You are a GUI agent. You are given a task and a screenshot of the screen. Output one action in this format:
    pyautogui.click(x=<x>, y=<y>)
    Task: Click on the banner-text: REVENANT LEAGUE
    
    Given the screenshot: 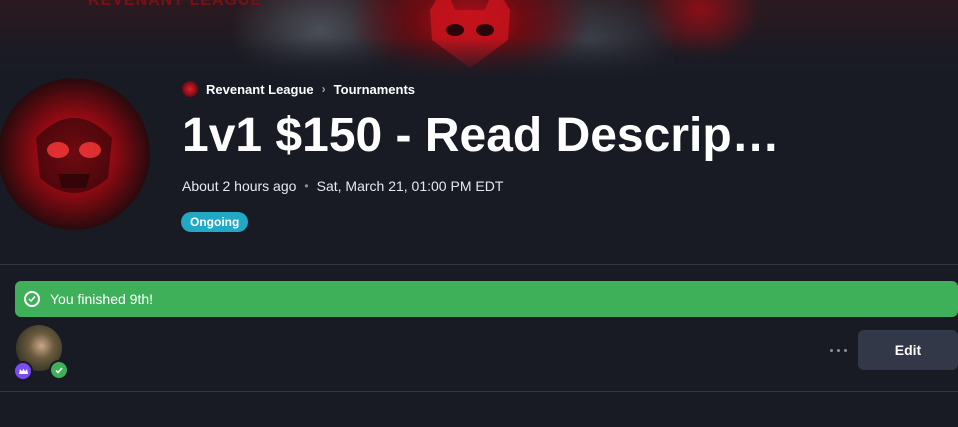 What is the action you would take?
    pyautogui.click(x=175, y=4)
    